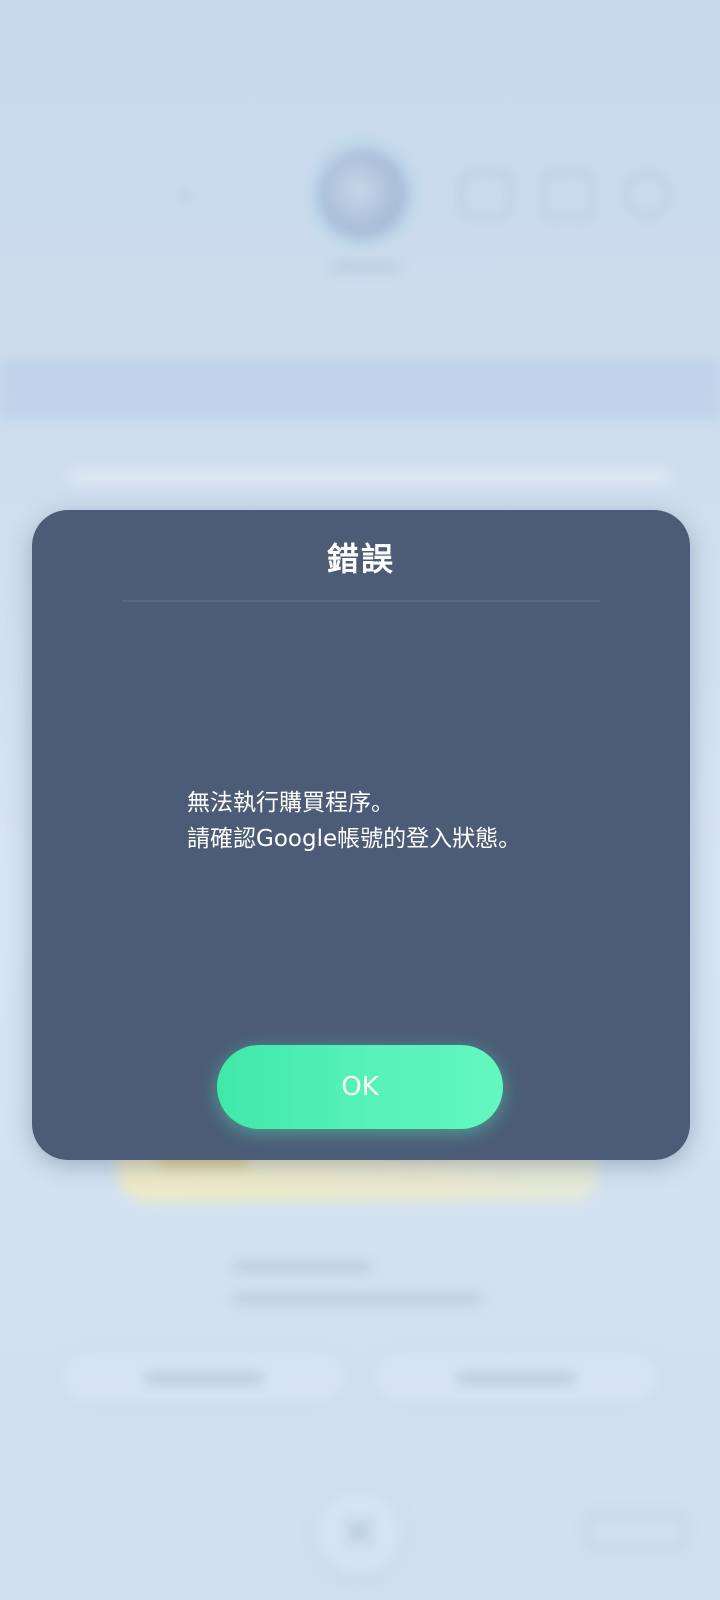 The height and width of the screenshot is (1600, 720). What do you see at coordinates (486, 195) in the screenshot?
I see `mail-icon` at bounding box center [486, 195].